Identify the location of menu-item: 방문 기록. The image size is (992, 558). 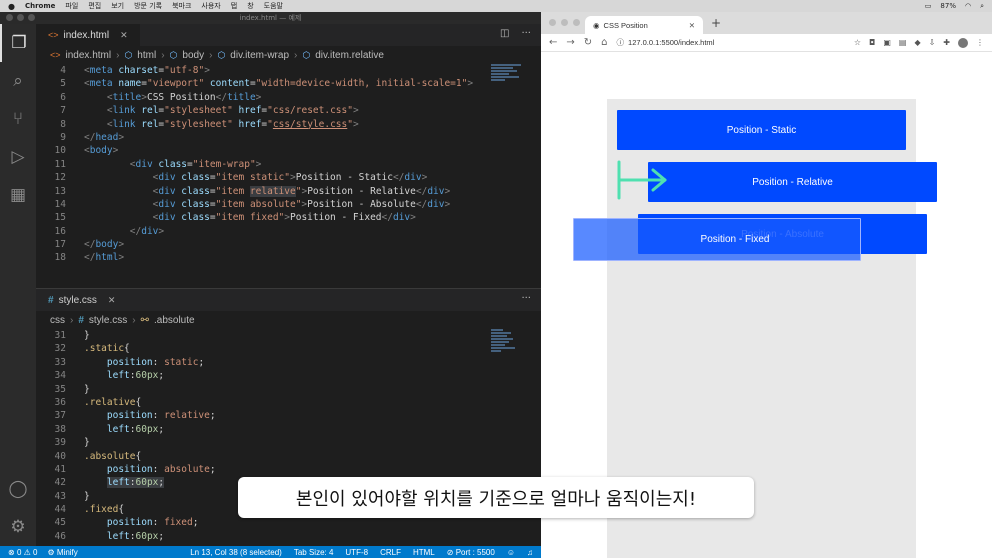
(148, 6).